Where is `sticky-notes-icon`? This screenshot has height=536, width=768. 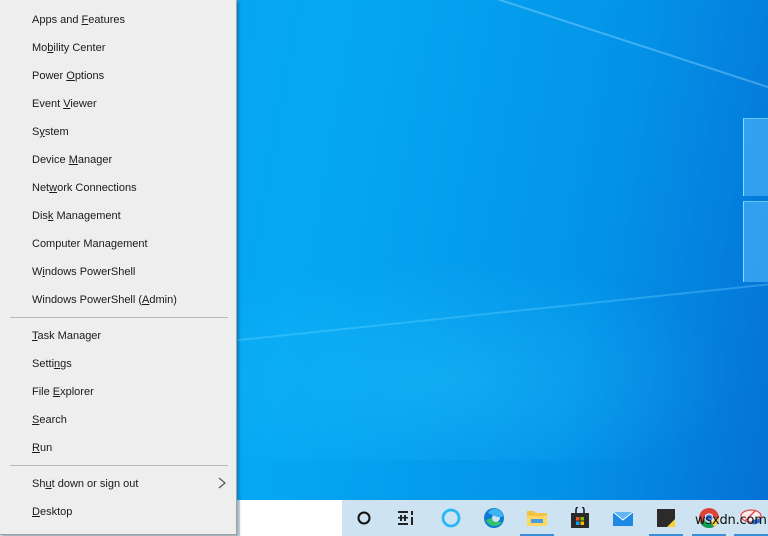 sticky-notes-icon is located at coordinates (666, 518).